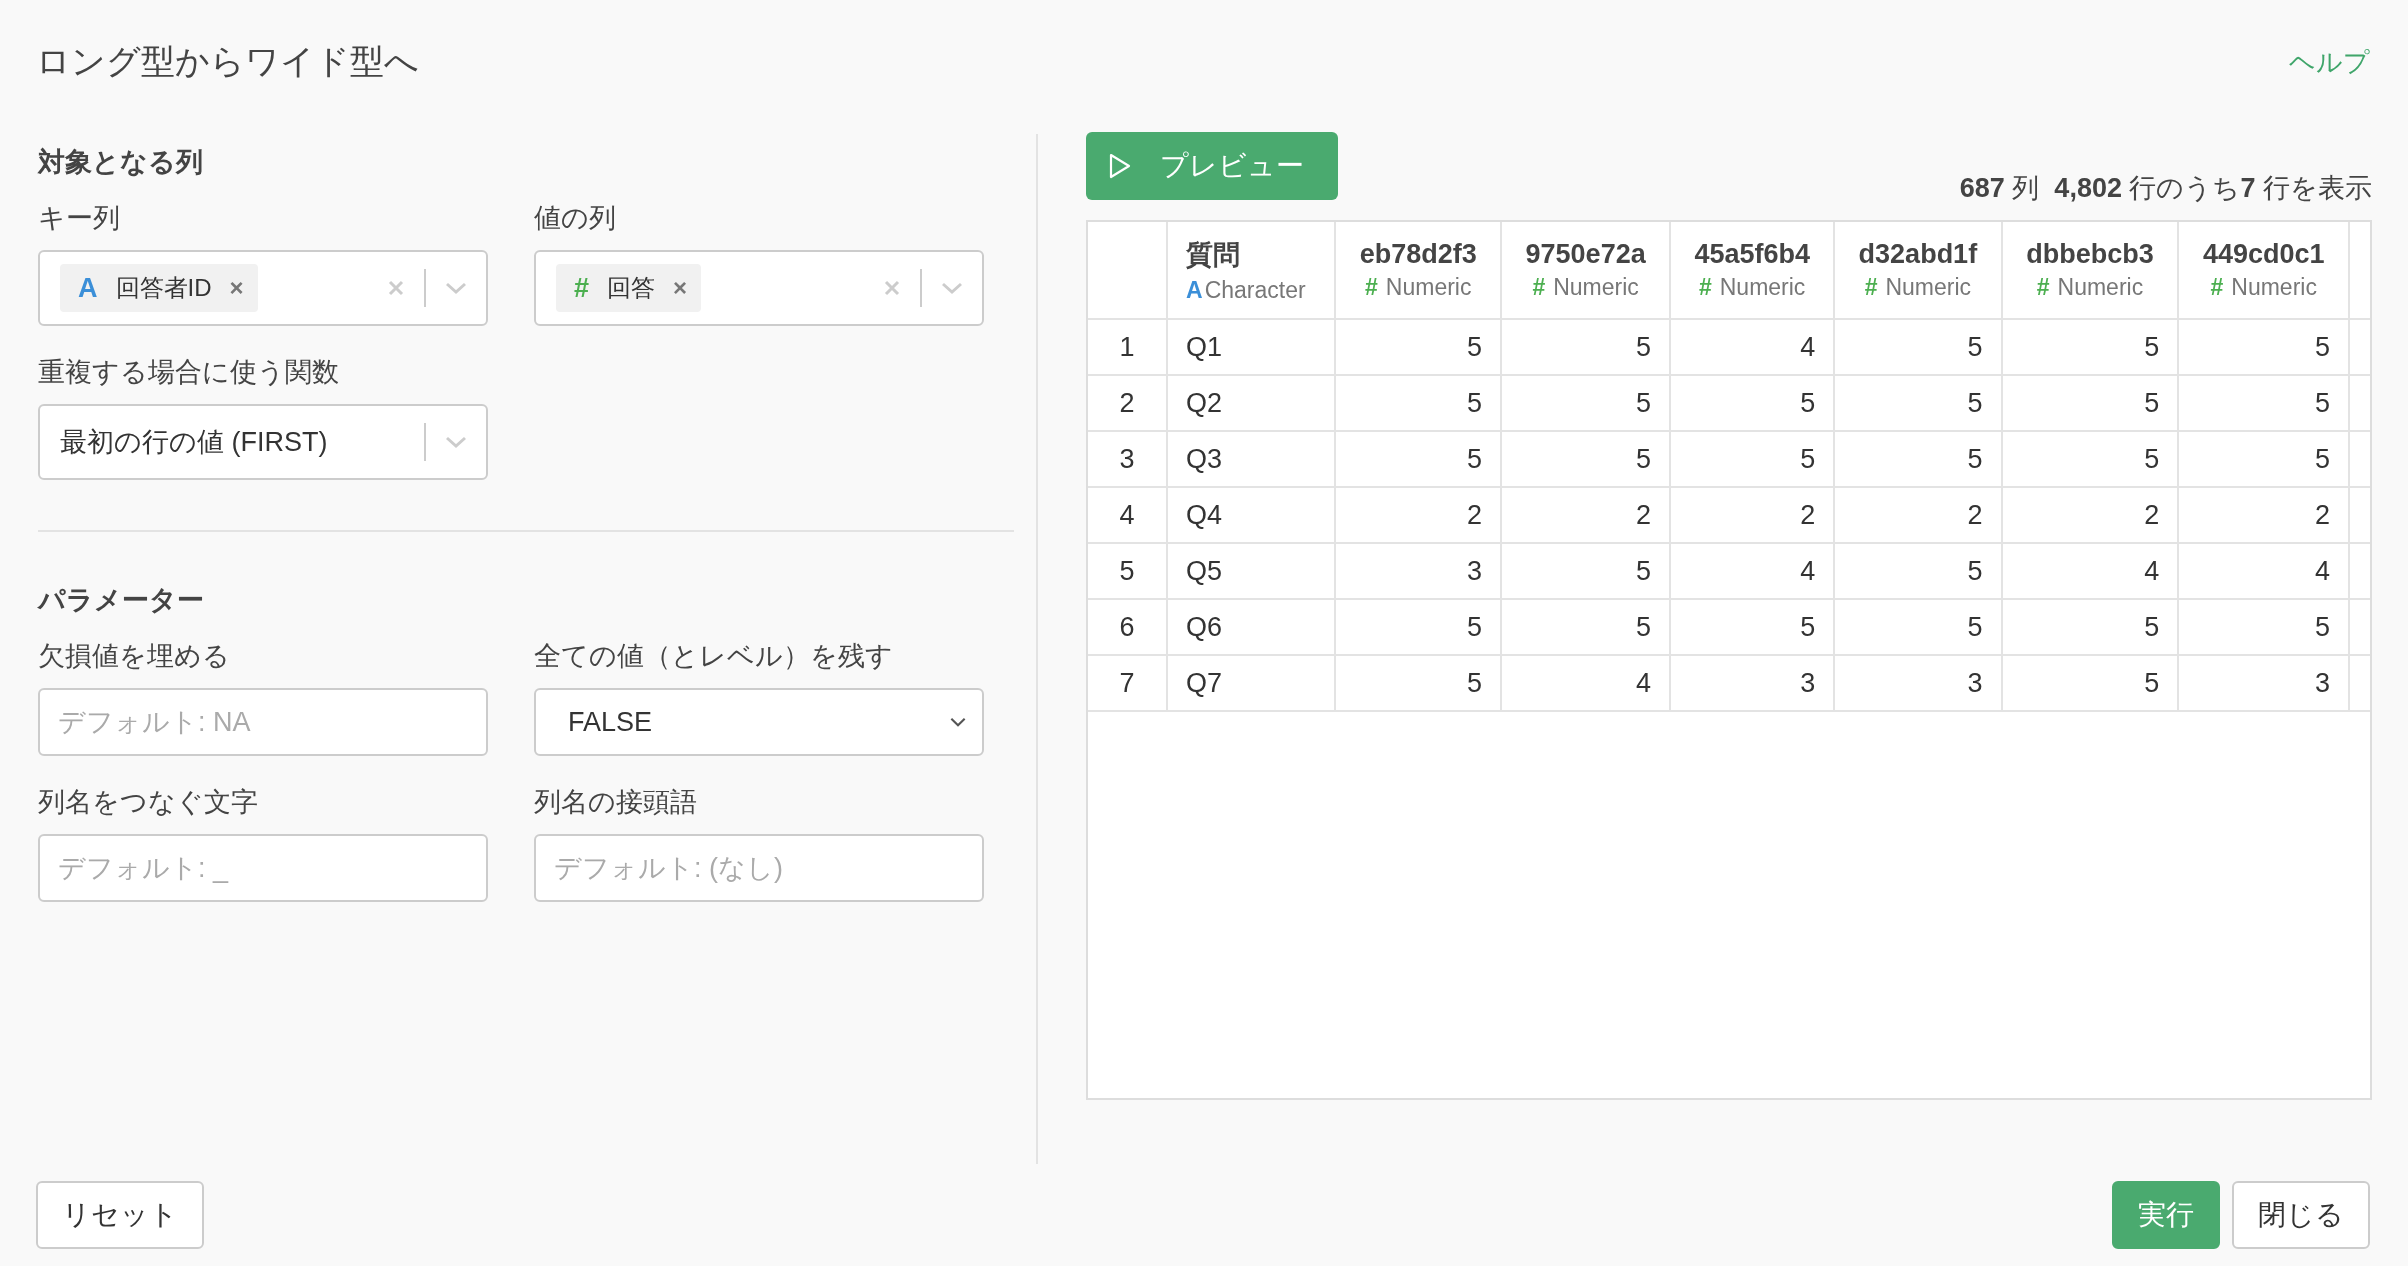 This screenshot has width=2408, height=1266. I want to click on row-number: 6, so click(1127, 626).